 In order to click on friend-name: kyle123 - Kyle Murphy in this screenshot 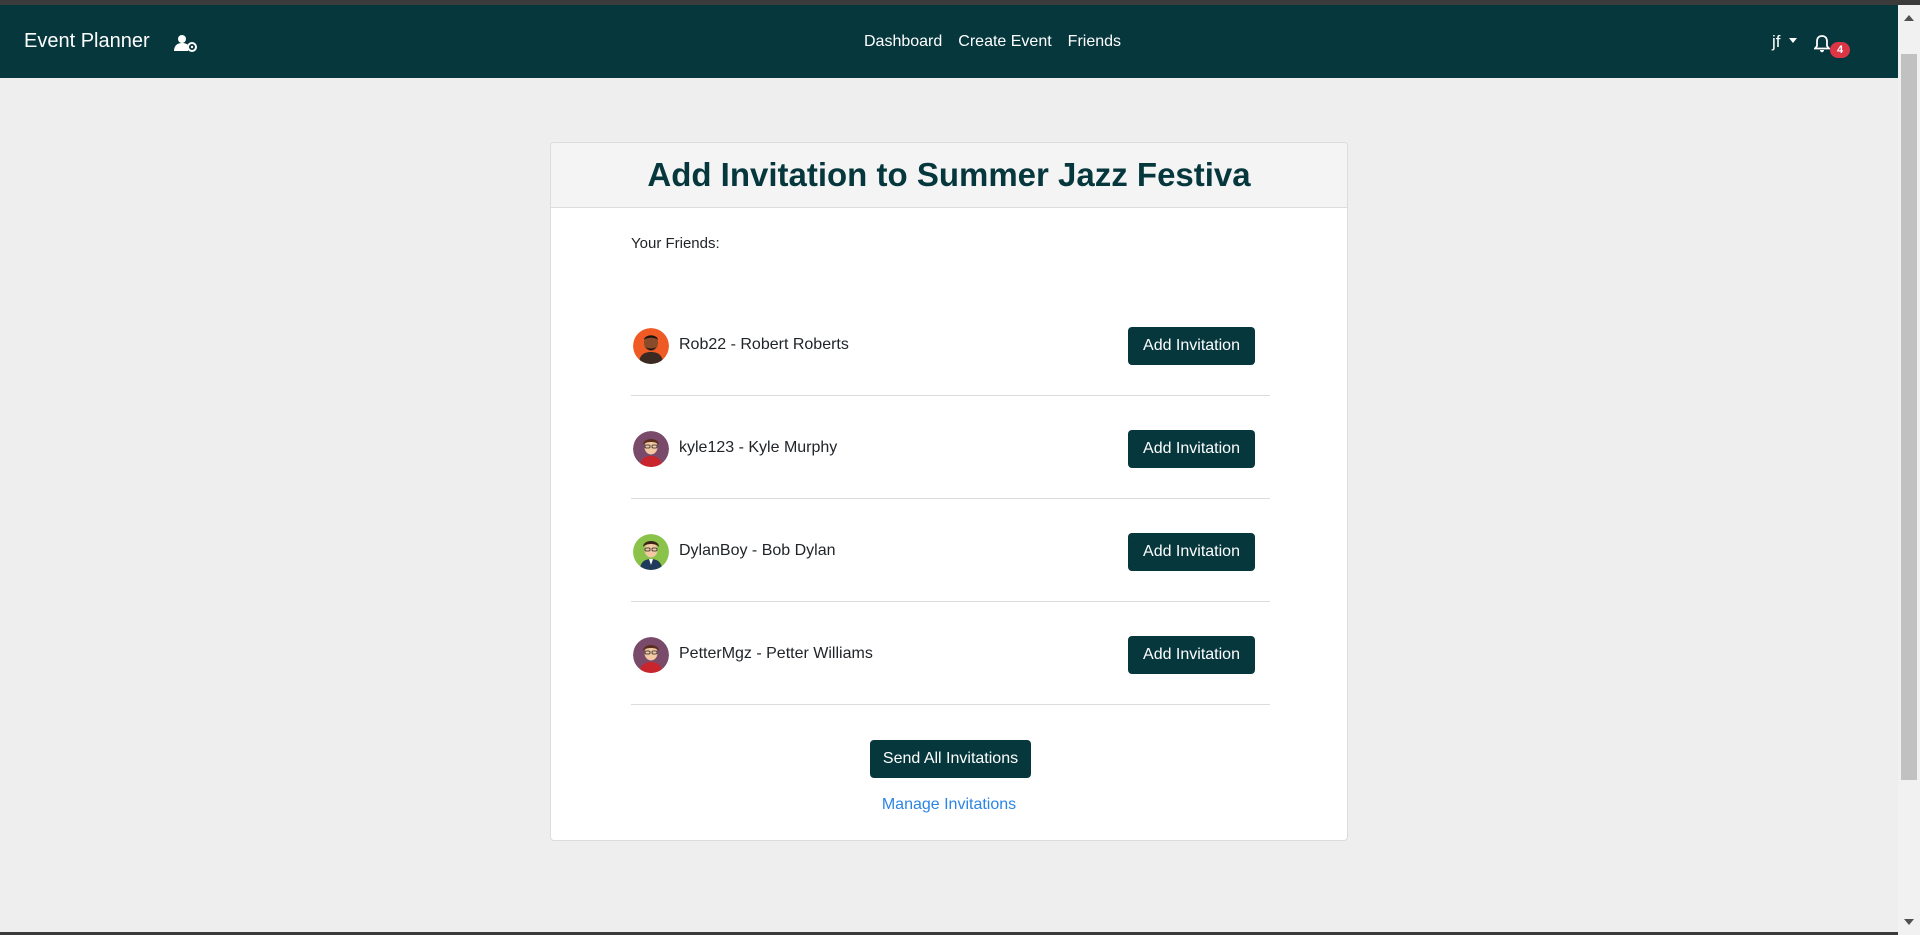, I will do `click(758, 447)`.